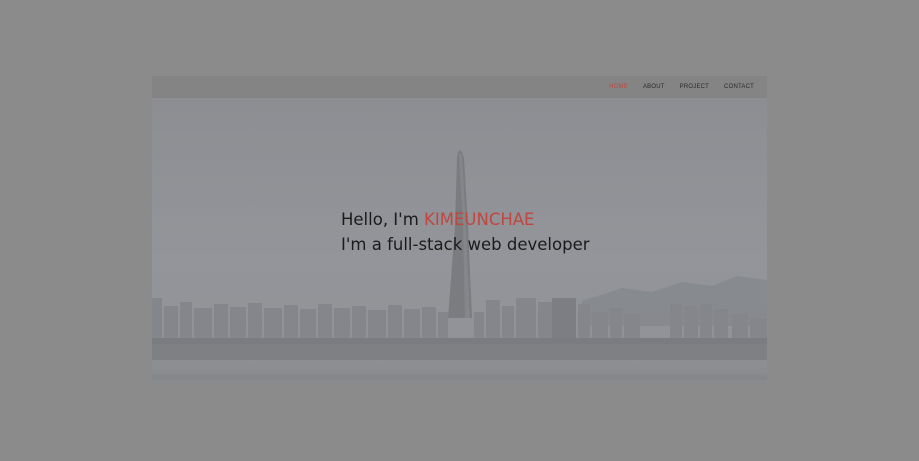 The width and height of the screenshot is (919, 461). I want to click on top-navigation-bar: HOME ABOUT PROJECT CONTACT, so click(459, 87).